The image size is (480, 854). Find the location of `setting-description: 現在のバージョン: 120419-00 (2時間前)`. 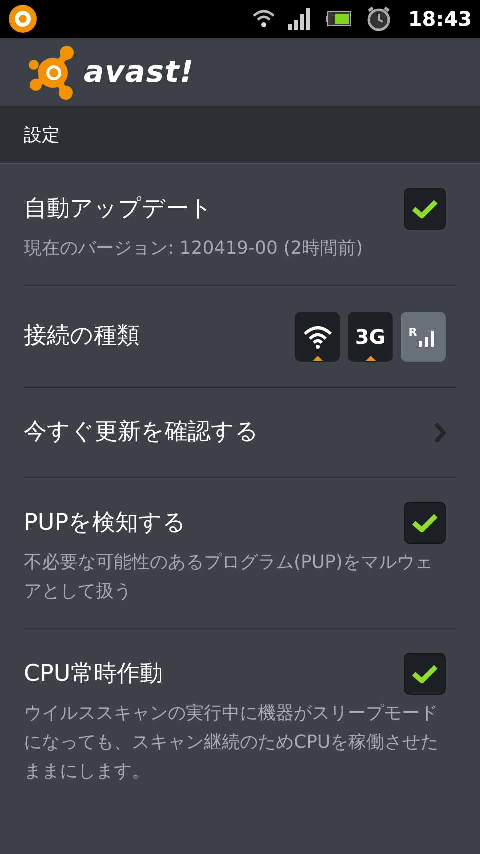

setting-description: 現在のバージョン: 120419-00 (2時間前) is located at coordinates (194, 249).